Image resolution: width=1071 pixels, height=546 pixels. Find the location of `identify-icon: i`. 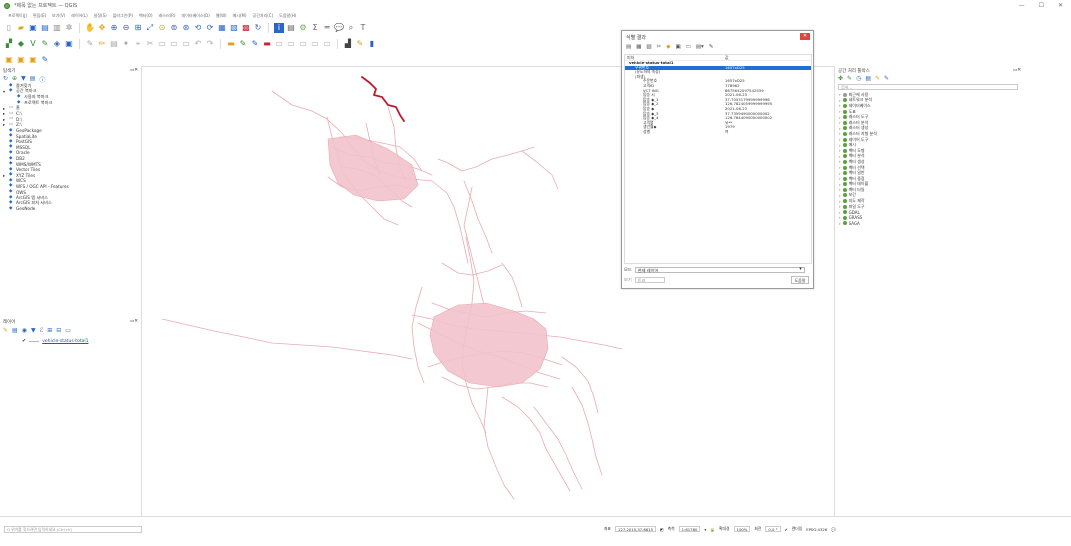

identify-icon: i is located at coordinates (279, 27).